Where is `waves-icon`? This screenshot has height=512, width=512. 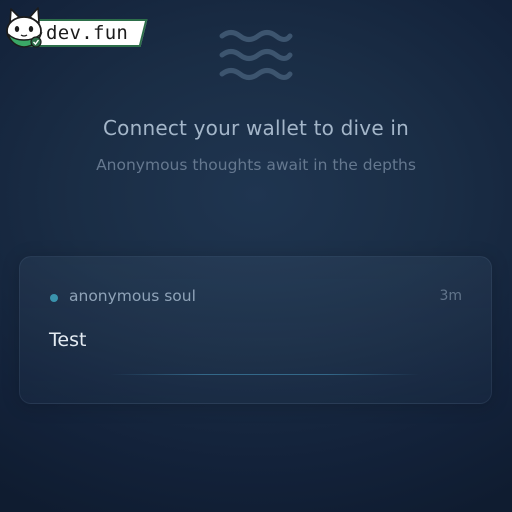 waves-icon is located at coordinates (256, 55).